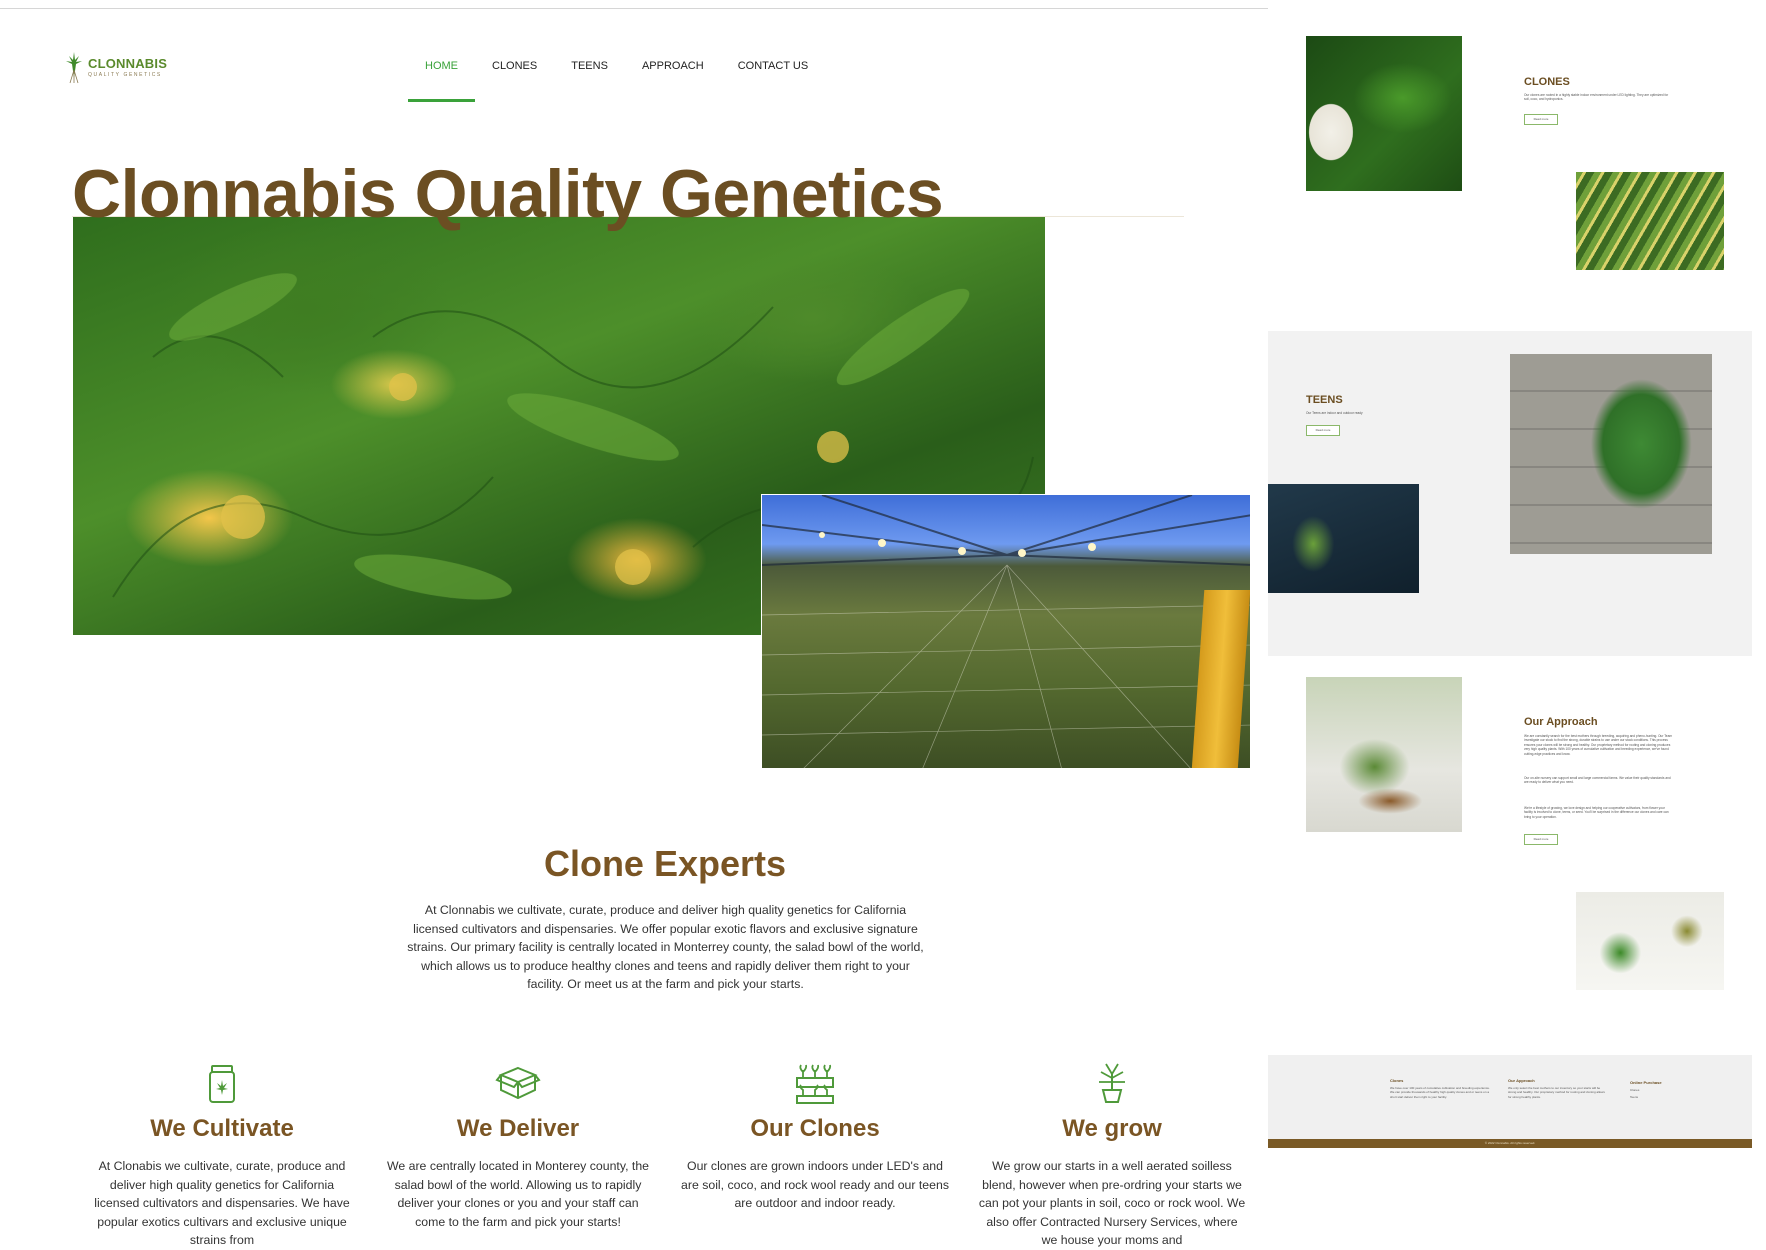  I want to click on footer-col-title: Online Purchase, so click(1646, 1082).